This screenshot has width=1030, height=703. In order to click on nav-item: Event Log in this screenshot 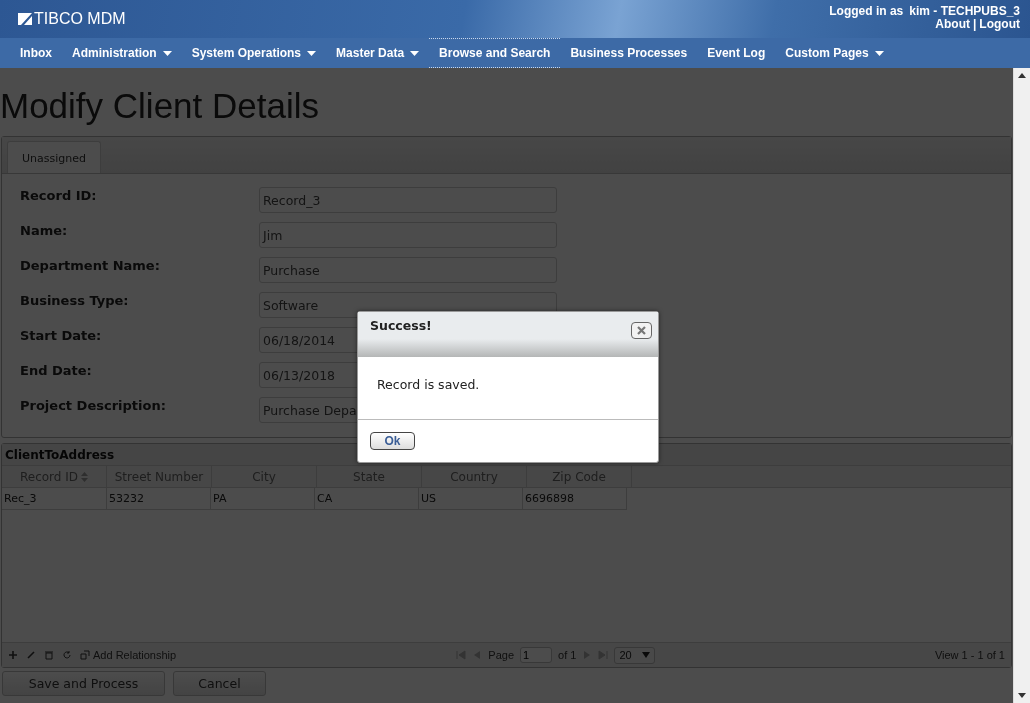, I will do `click(736, 53)`.